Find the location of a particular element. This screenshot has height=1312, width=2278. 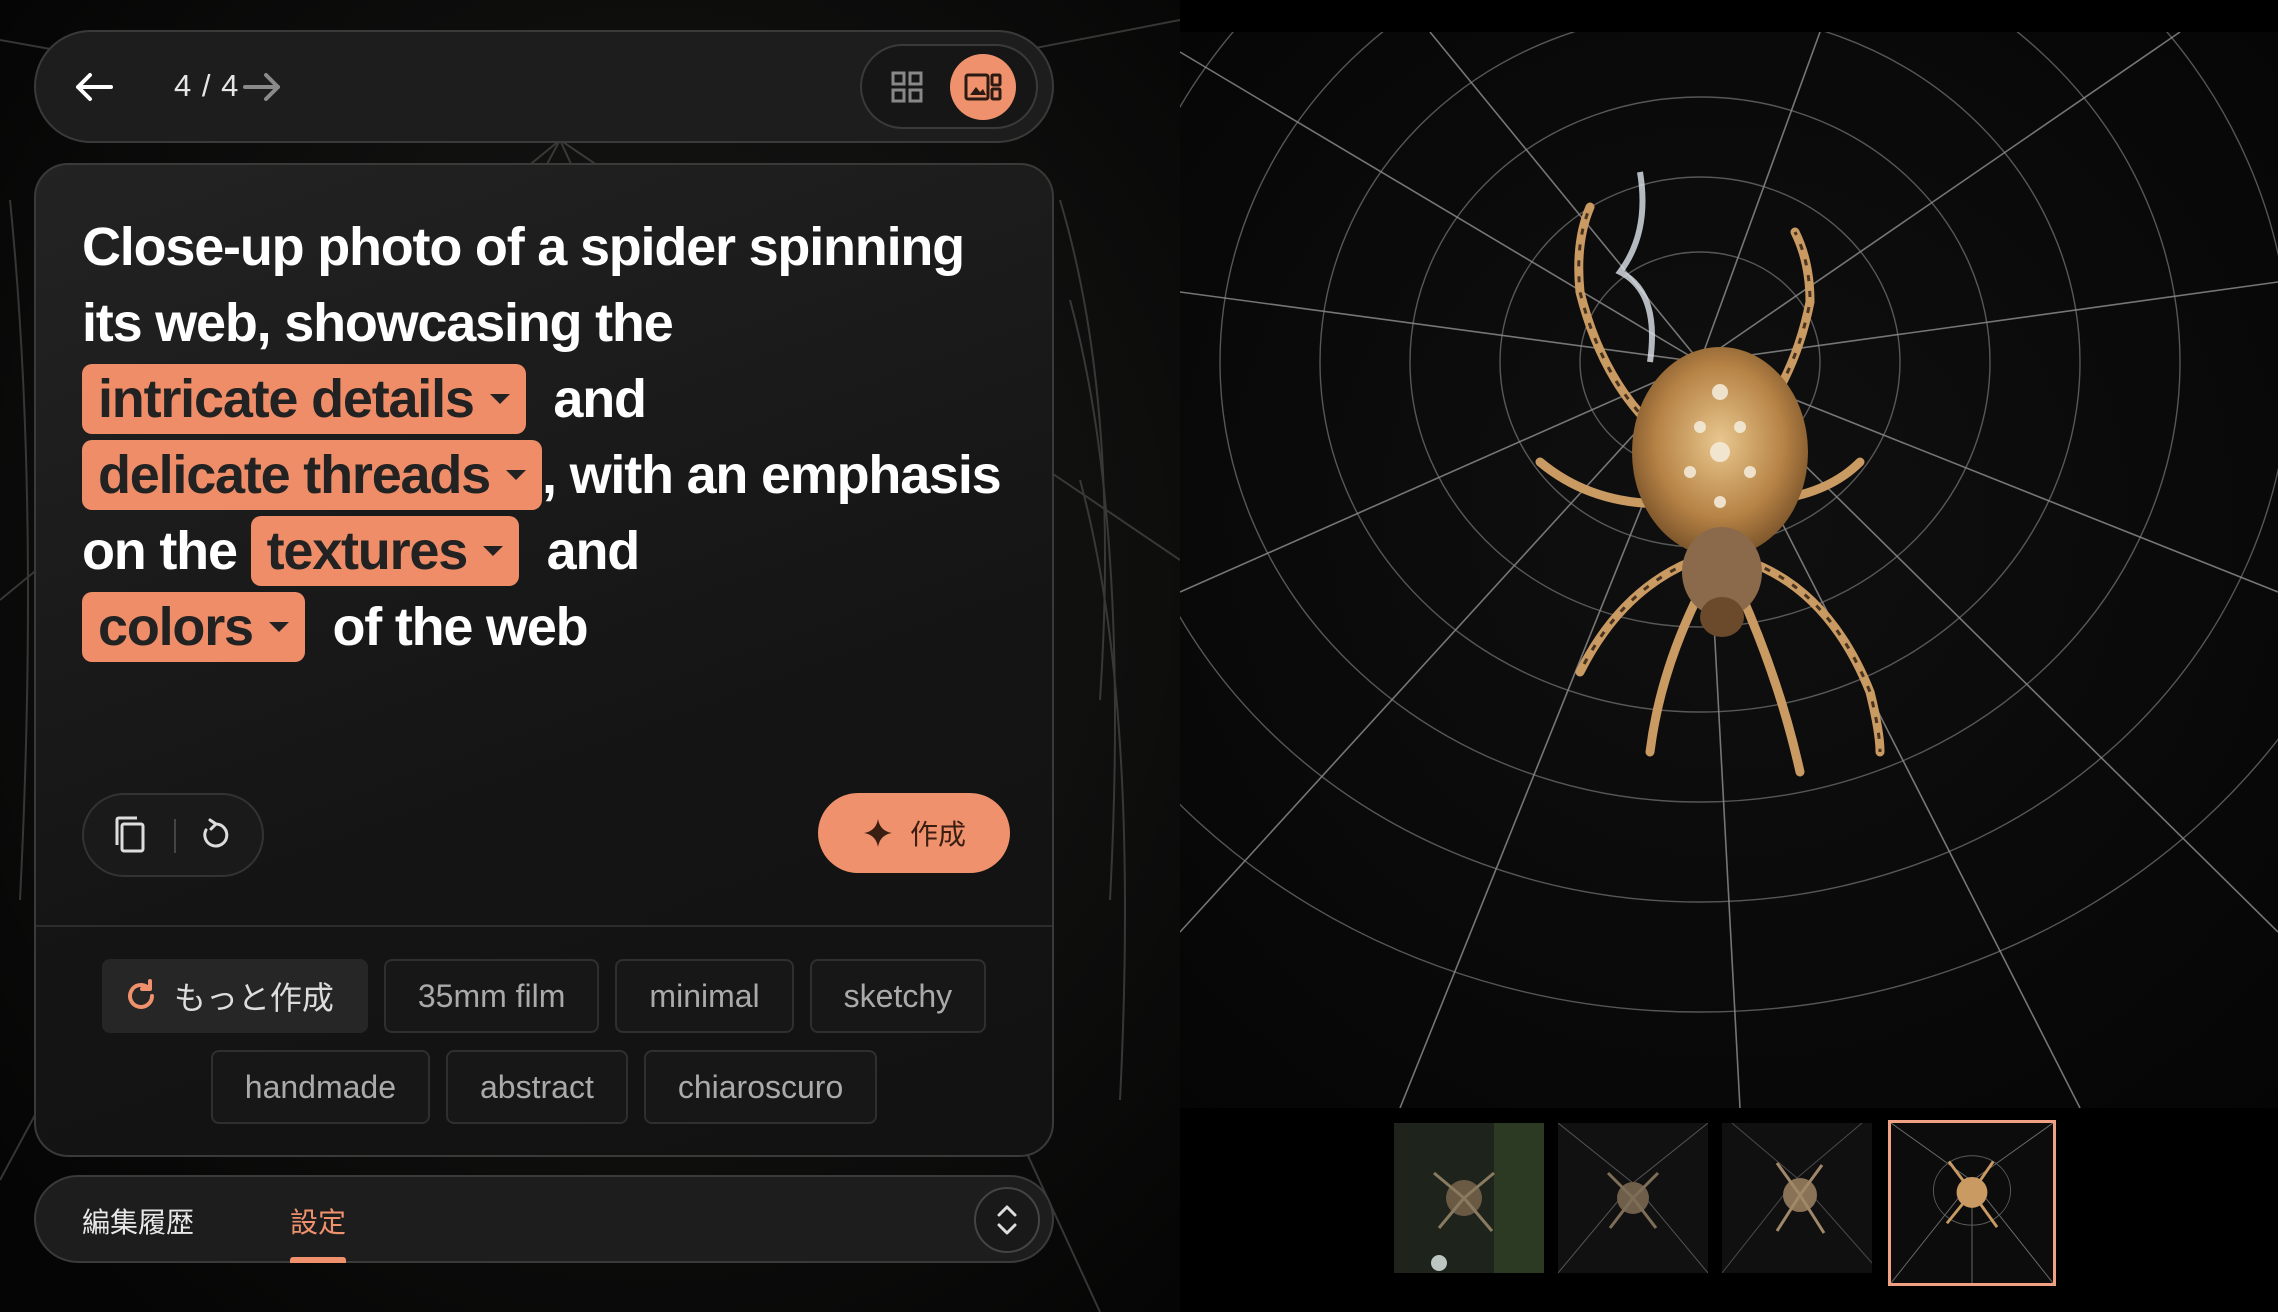

previous-button is located at coordinates (93, 87).